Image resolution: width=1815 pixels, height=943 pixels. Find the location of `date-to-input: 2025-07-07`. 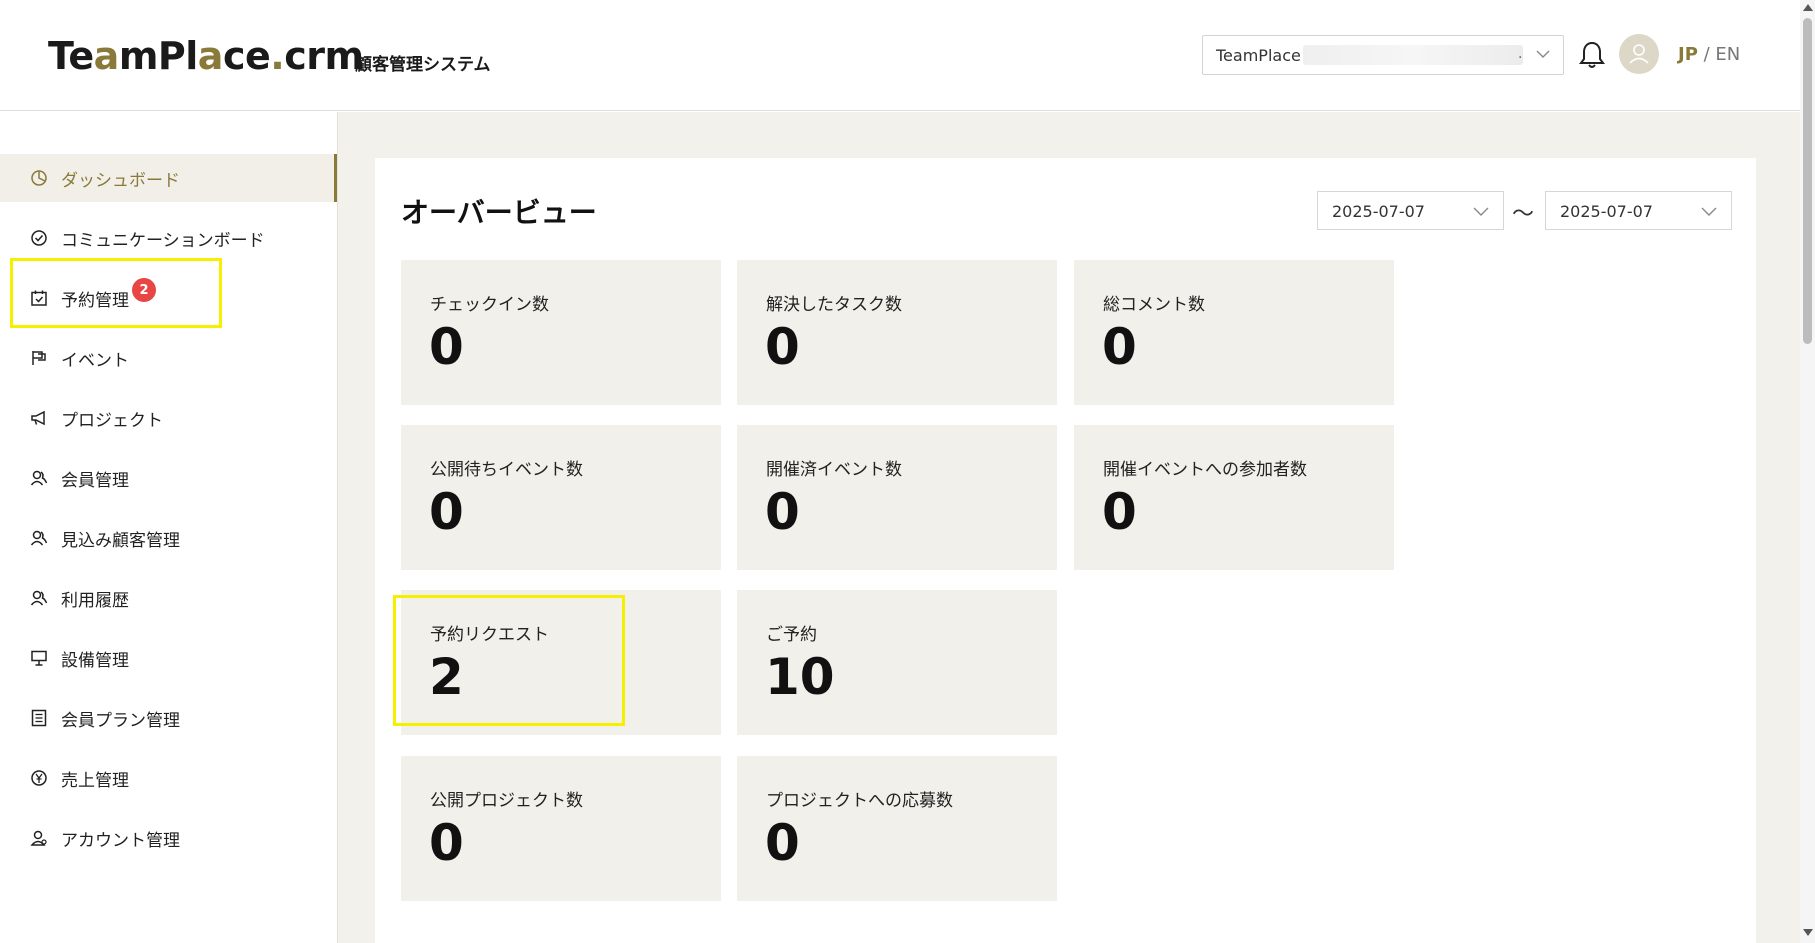

date-to-input: 2025-07-07 is located at coordinates (1638, 210).